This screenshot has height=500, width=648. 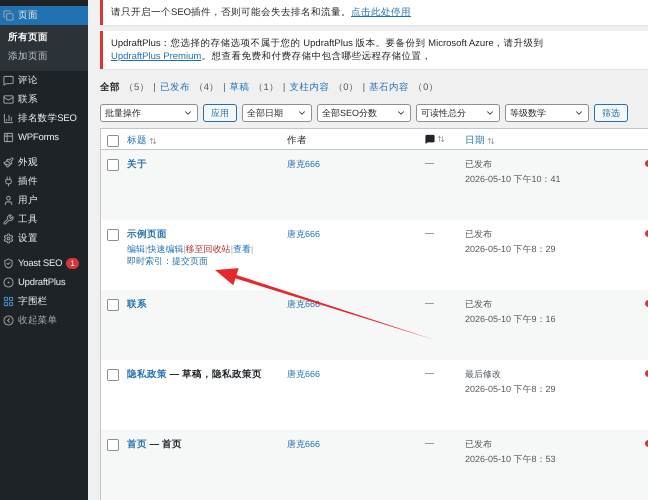 What do you see at coordinates (309, 87) in the screenshot?
I see `status-filter-link: 支柱内容` at bounding box center [309, 87].